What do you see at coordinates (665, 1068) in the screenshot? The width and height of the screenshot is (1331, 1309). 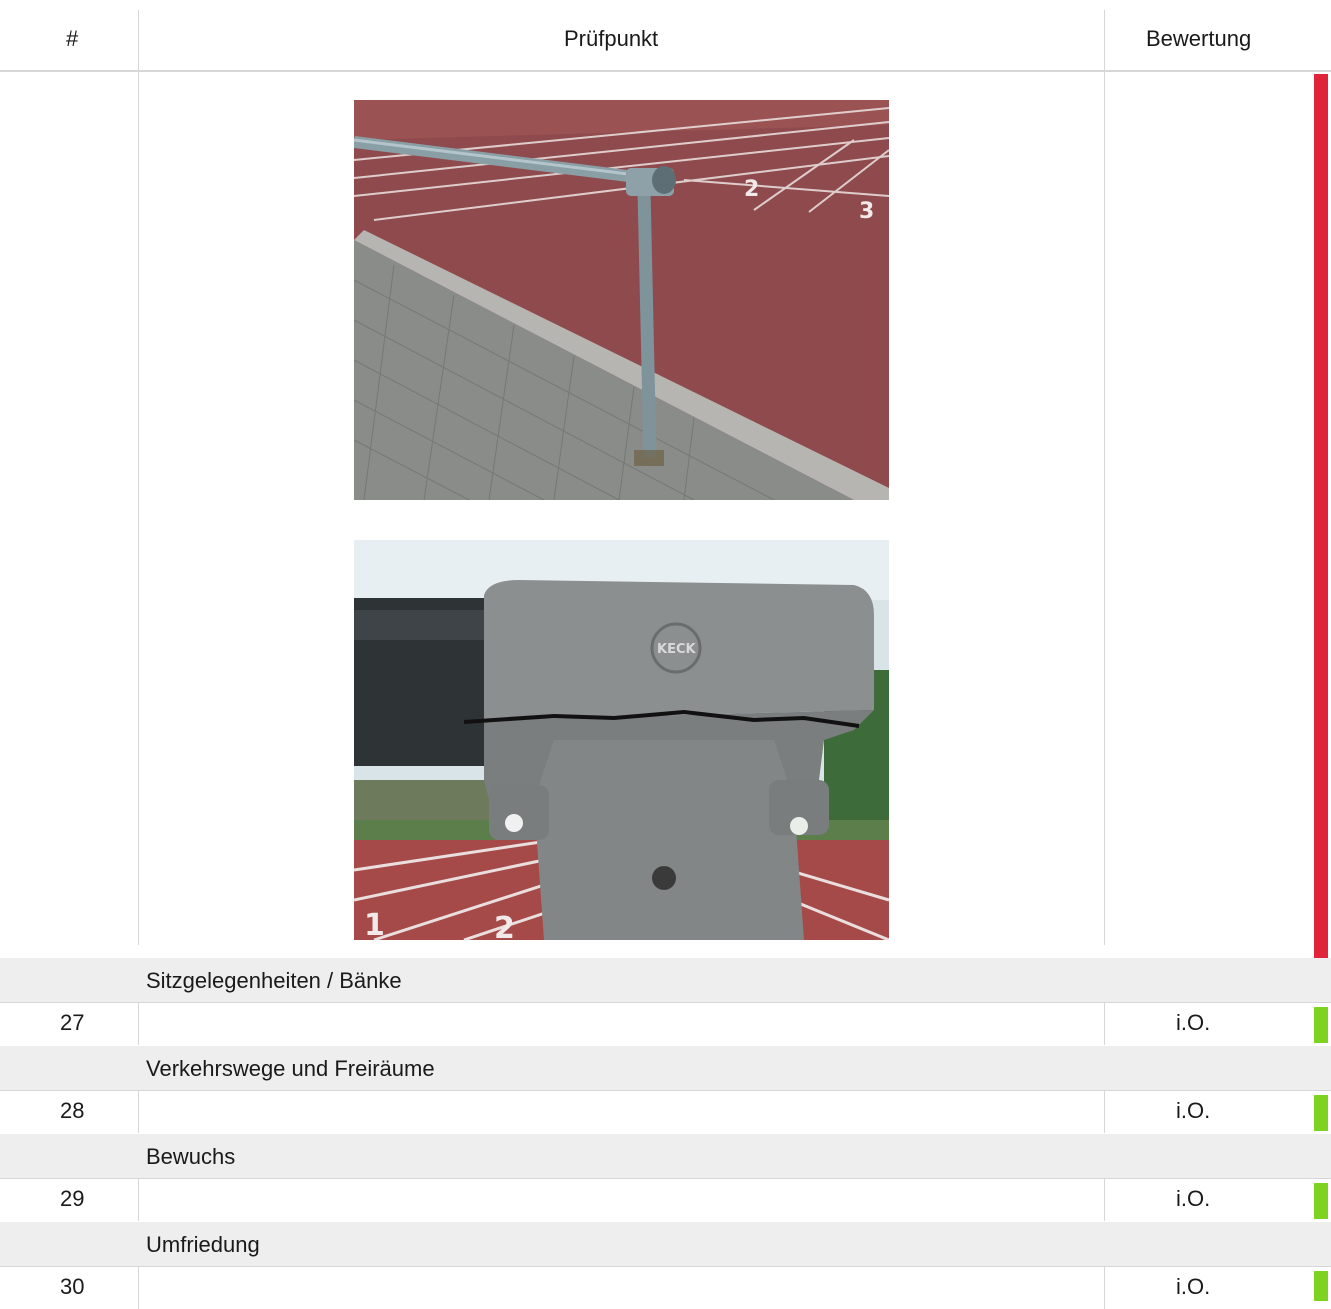 I see `section-header: Verkehrswege und Freiräume` at bounding box center [665, 1068].